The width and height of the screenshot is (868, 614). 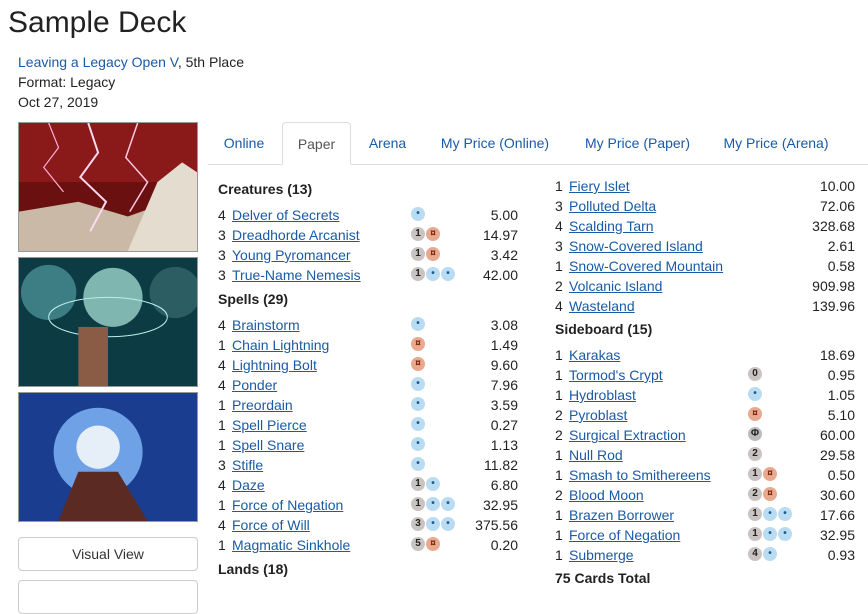 What do you see at coordinates (271, 525) in the screenshot?
I see `card-name-link: Force of Will` at bounding box center [271, 525].